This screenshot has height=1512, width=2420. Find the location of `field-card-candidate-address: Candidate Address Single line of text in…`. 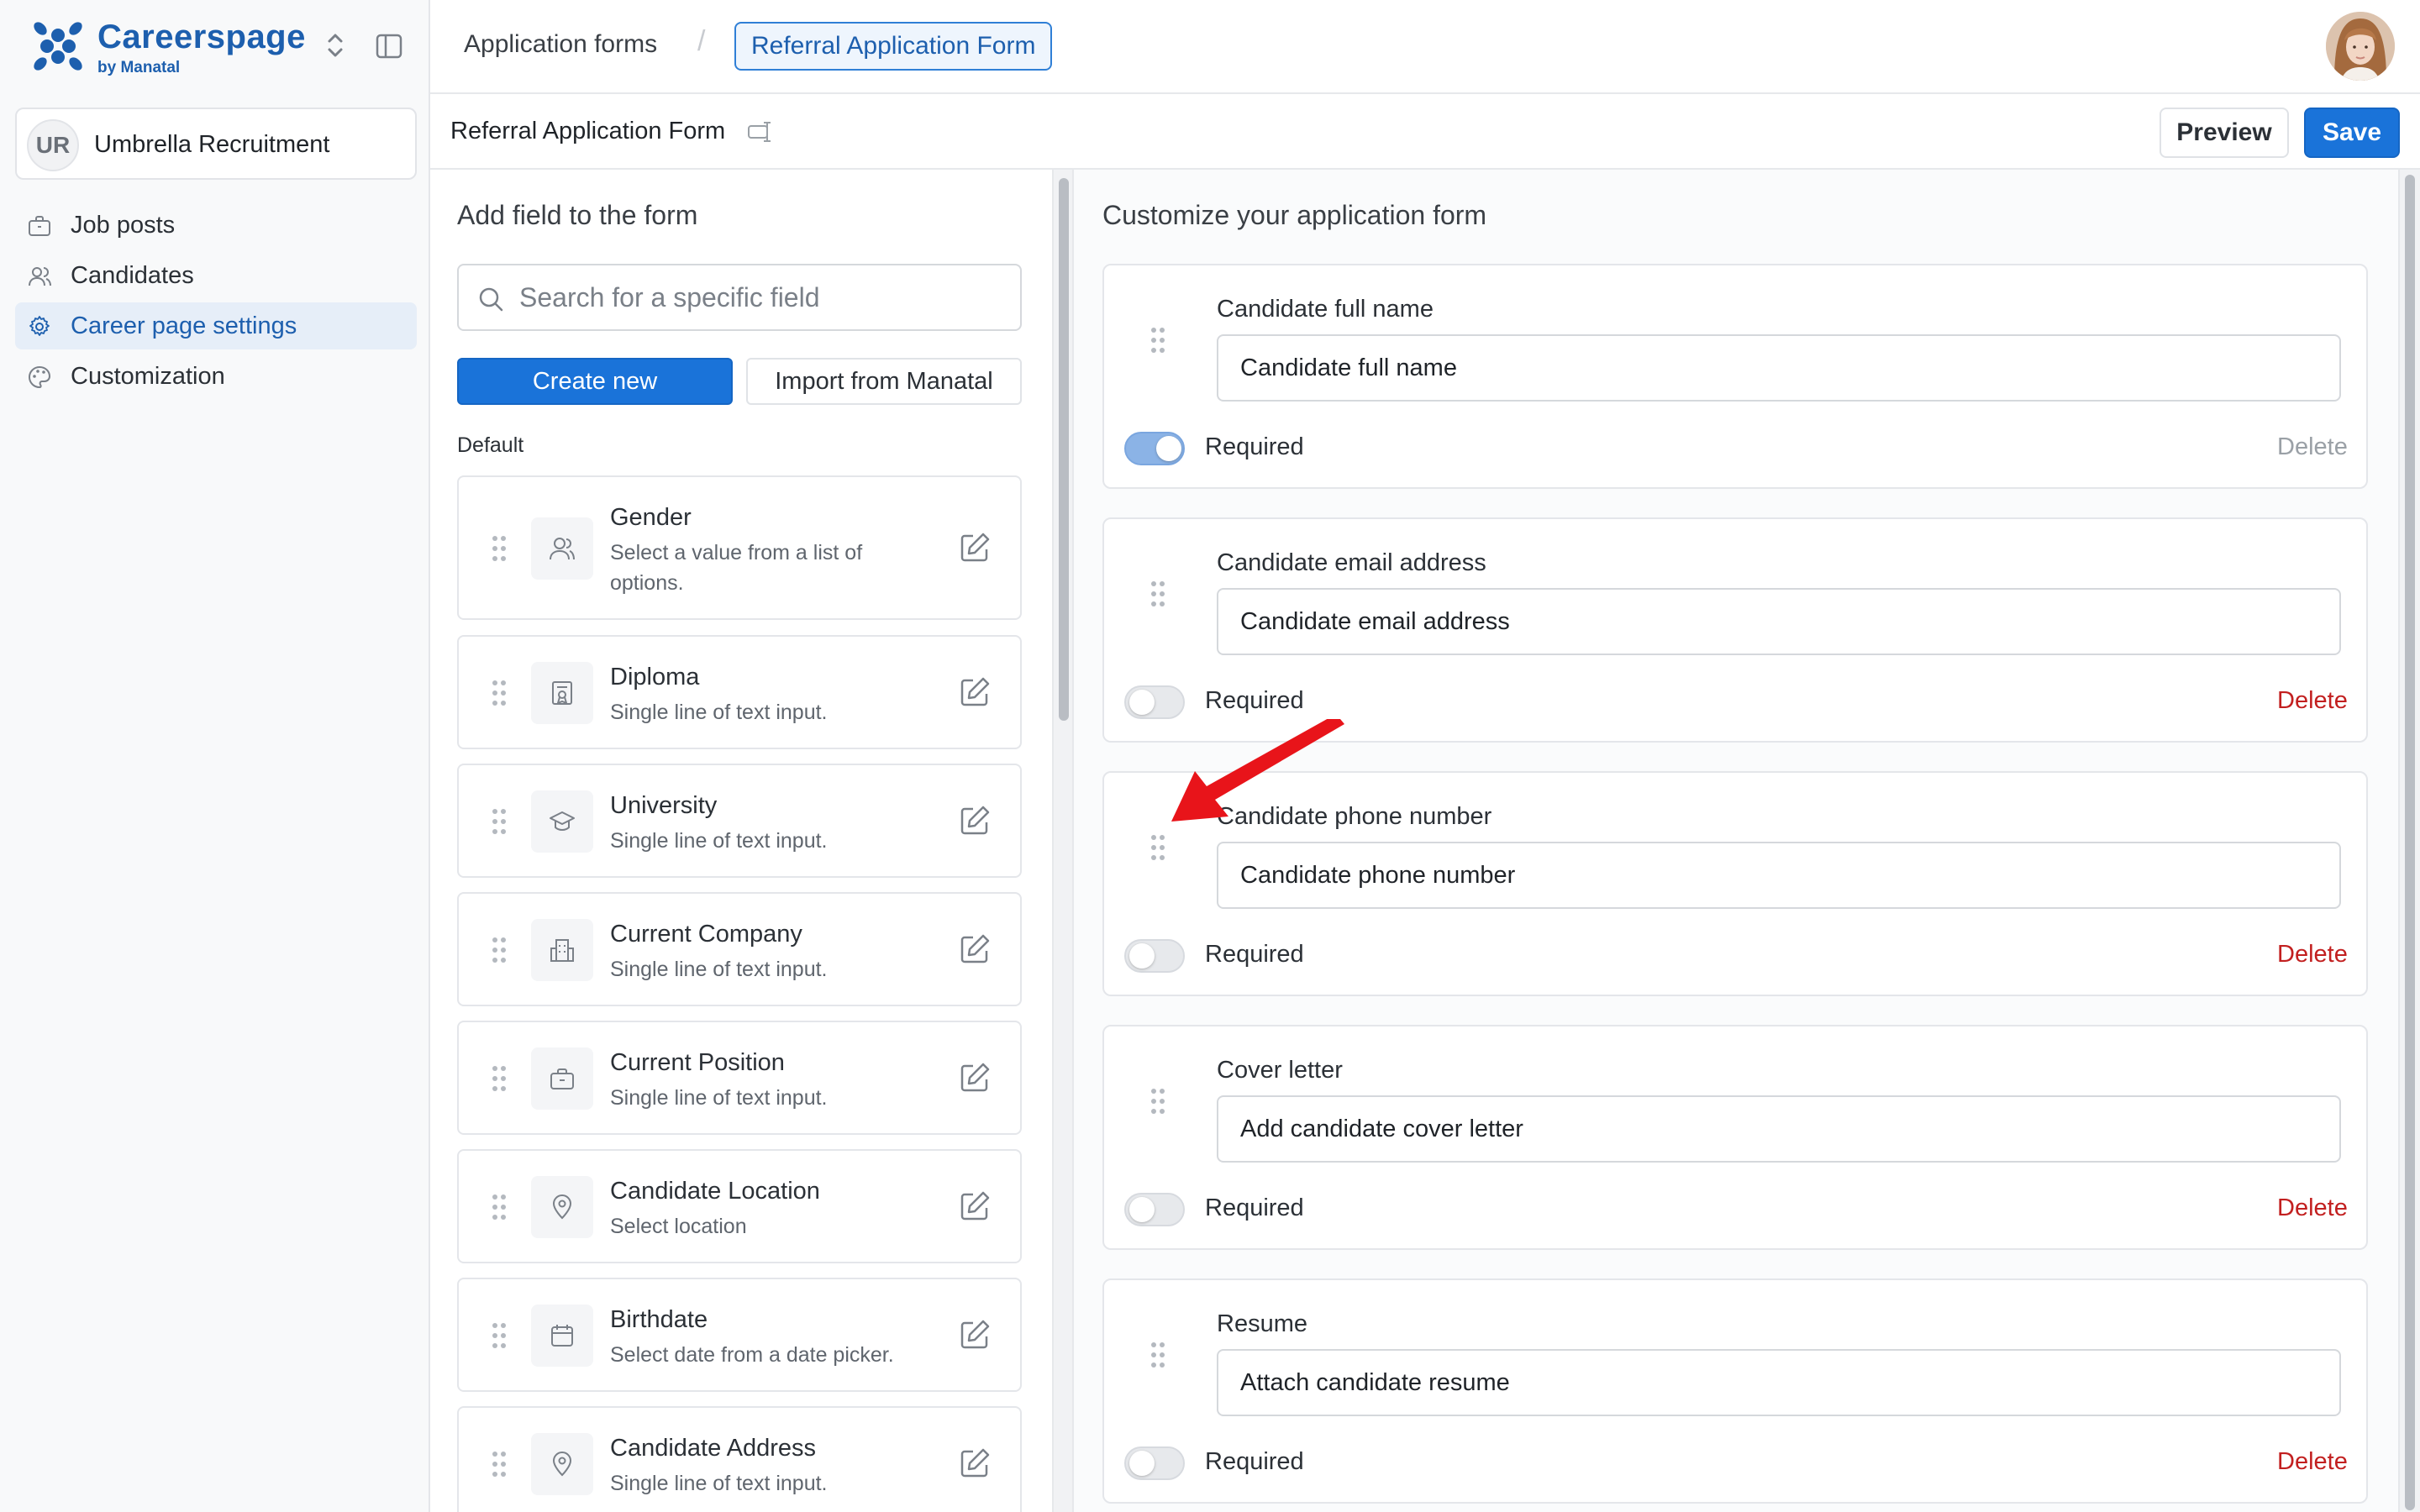

field-card-candidate-address: Candidate Address Single line of text in… is located at coordinates (739, 1459).